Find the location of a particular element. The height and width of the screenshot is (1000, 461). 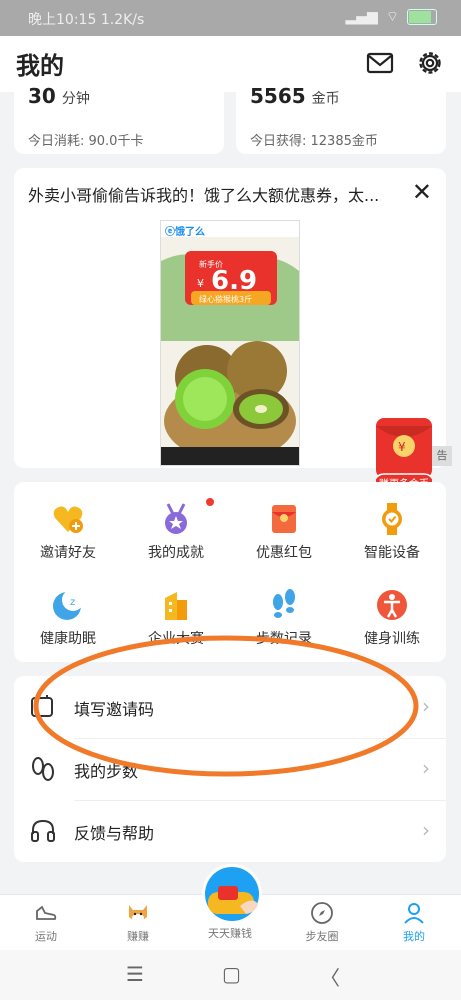

gear-icon is located at coordinates (430, 63).